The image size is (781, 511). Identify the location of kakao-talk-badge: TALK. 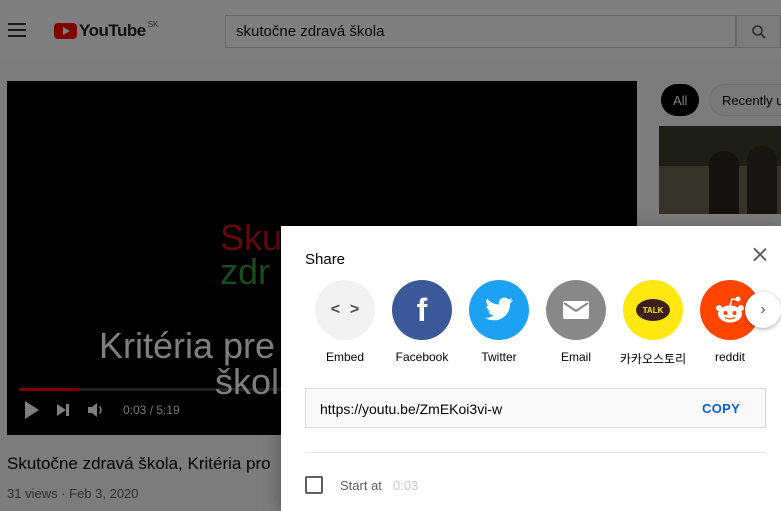
(653, 310).